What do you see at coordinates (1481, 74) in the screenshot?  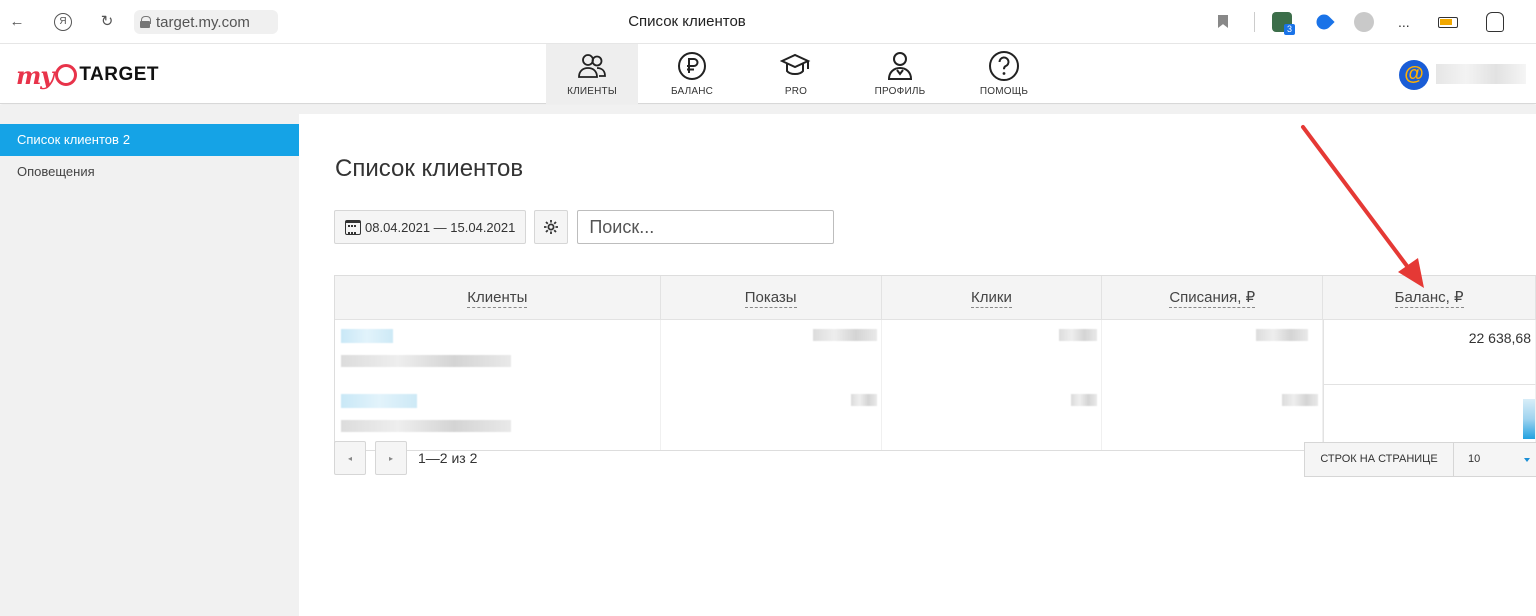 I see `user-name-redacted` at bounding box center [1481, 74].